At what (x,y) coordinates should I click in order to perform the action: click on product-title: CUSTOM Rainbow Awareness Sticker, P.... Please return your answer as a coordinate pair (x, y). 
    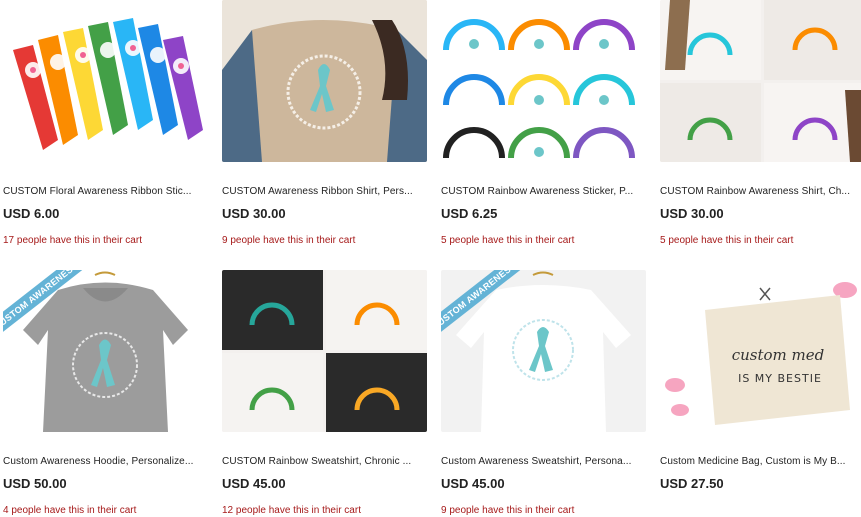
    Looking at the image, I should click on (543, 191).